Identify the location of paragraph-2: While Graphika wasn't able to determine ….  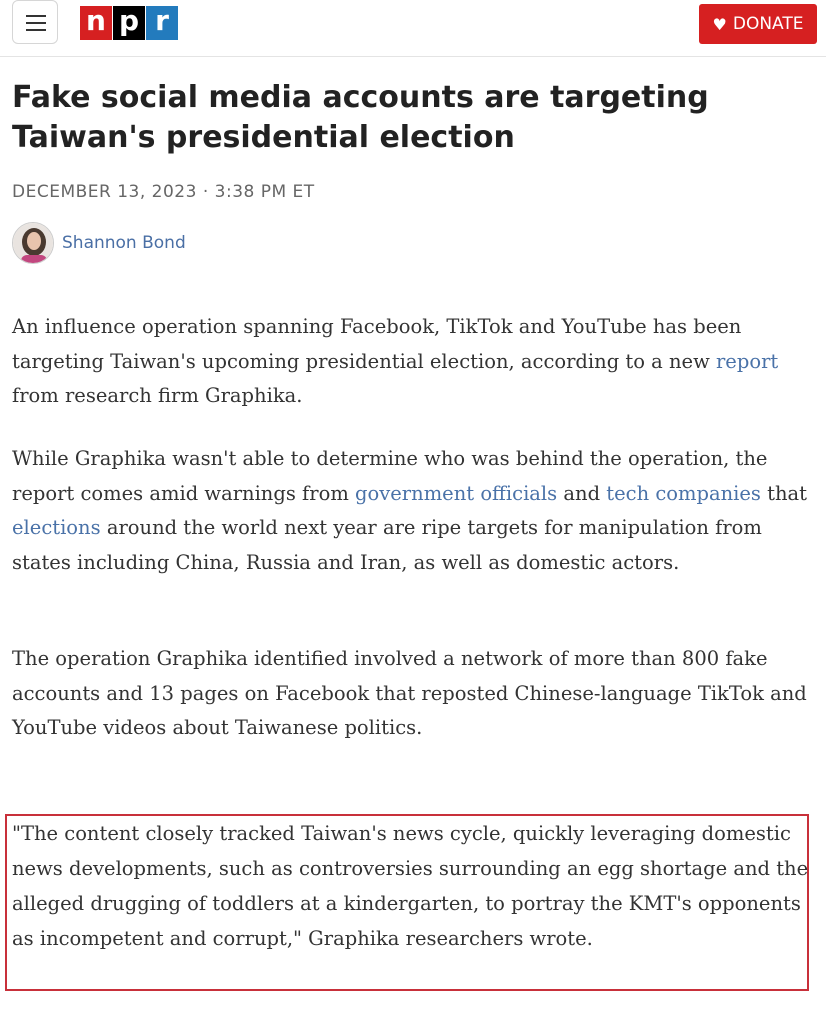
(412, 511).